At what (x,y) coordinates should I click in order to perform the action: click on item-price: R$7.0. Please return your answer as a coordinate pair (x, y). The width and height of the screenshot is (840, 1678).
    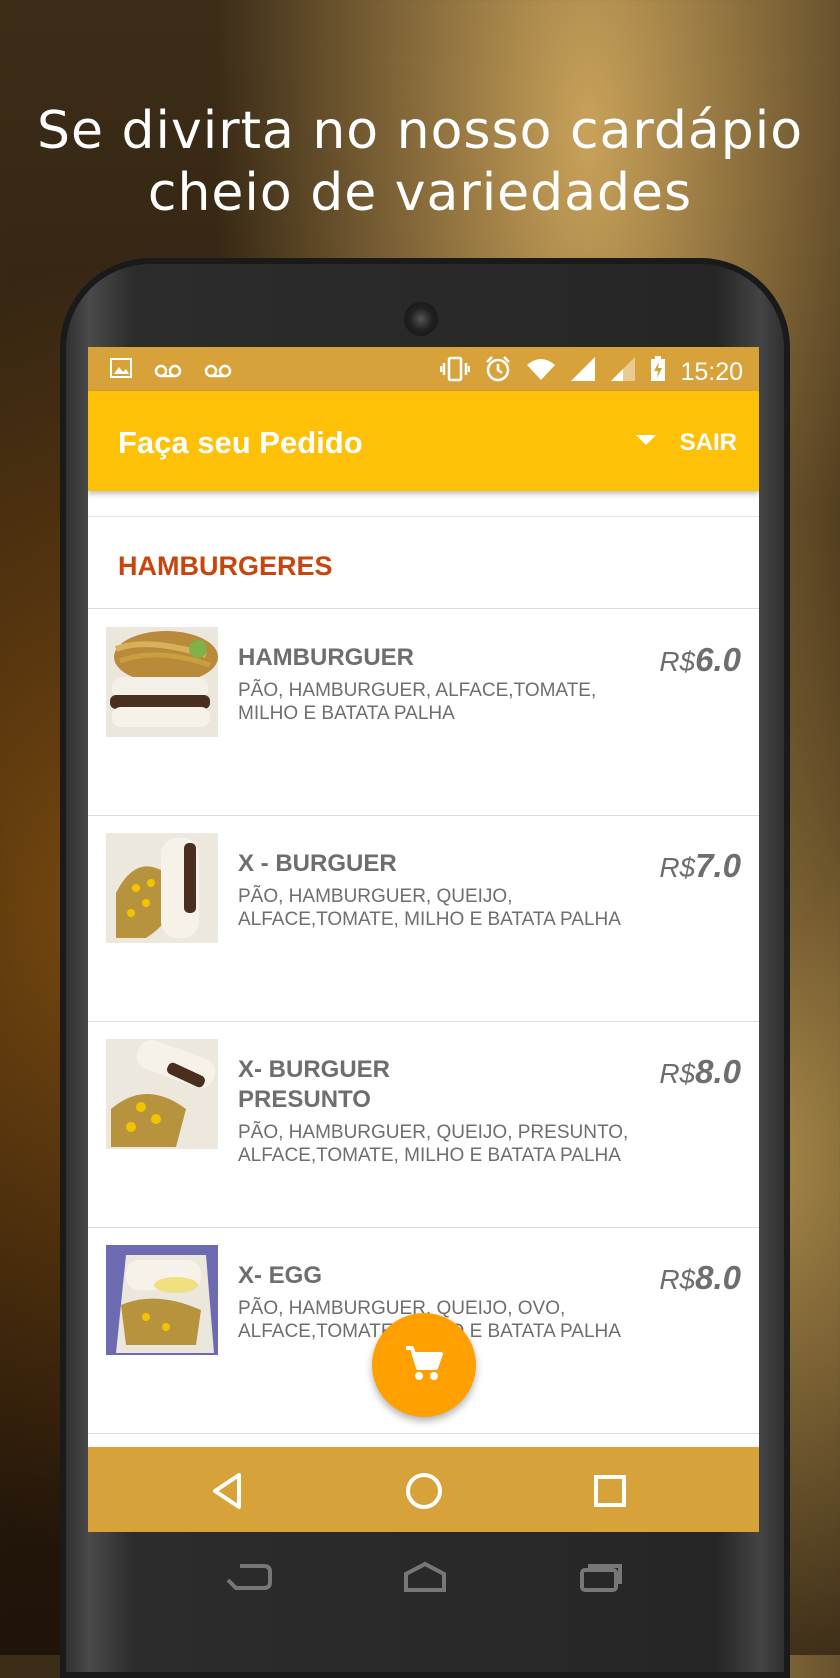
    Looking at the image, I should click on (700, 866).